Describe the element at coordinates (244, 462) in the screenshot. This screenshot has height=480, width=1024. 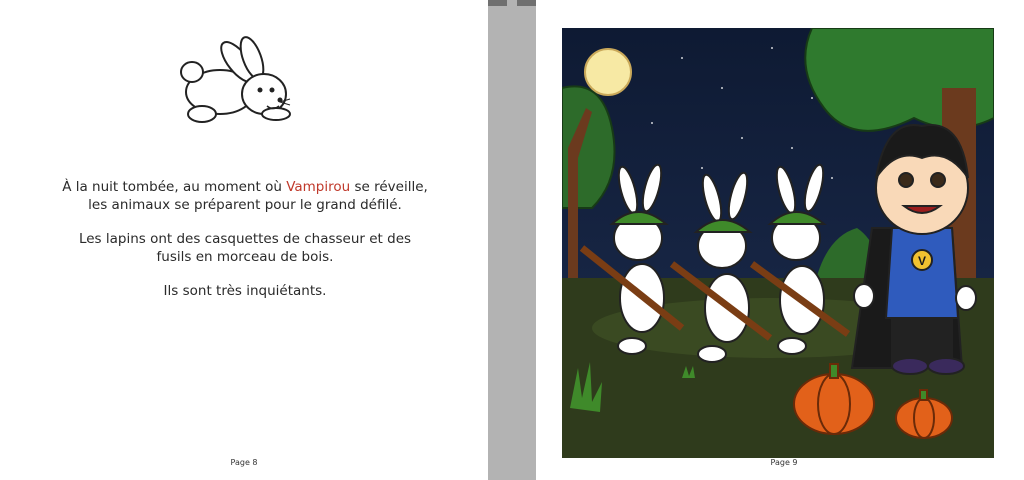
I see `page-number: Page 8` at that location.